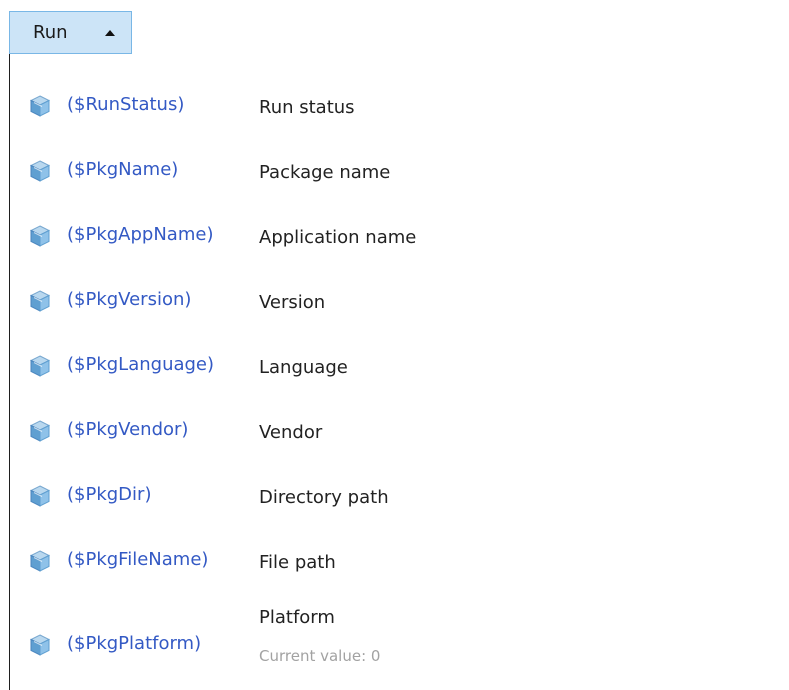 The height and width of the screenshot is (690, 789). What do you see at coordinates (390, 433) in the screenshot?
I see `variable-item-pkgvendor: ($PkgVendor) Vendor` at bounding box center [390, 433].